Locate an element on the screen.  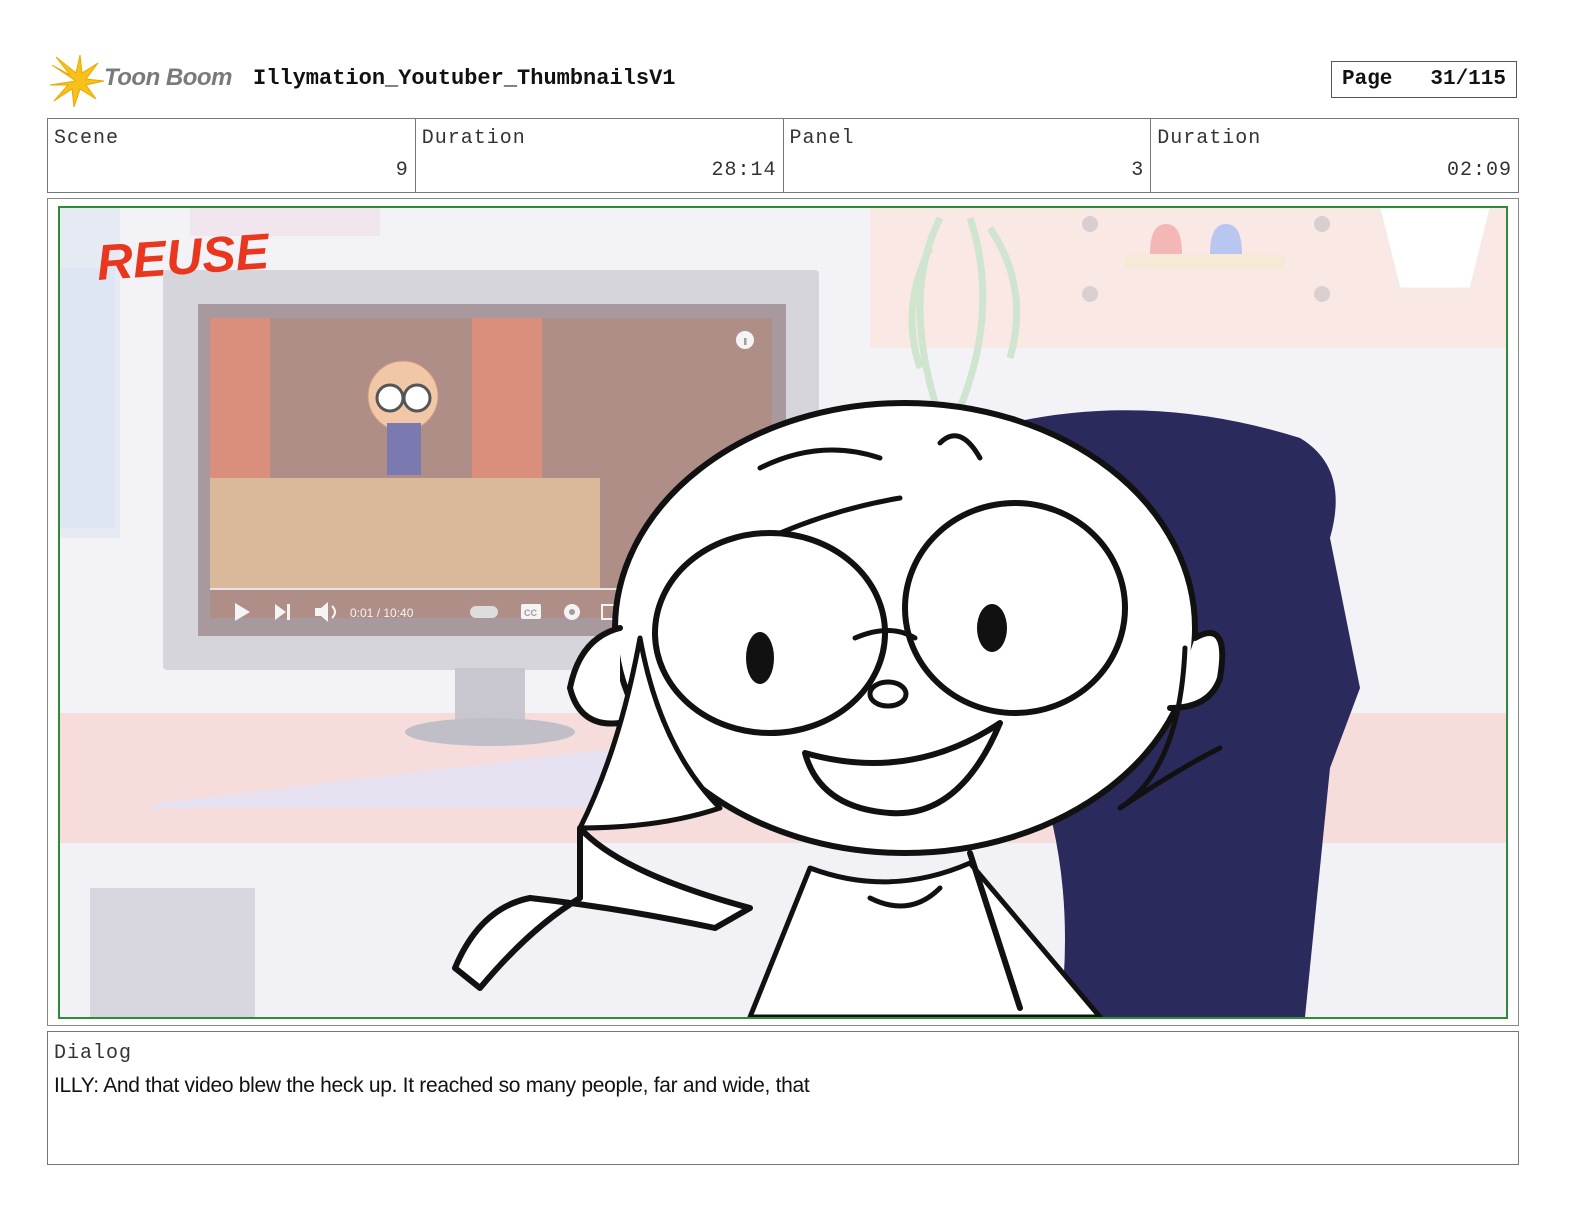
autoplay-toggle-icon is located at coordinates (484, 612).